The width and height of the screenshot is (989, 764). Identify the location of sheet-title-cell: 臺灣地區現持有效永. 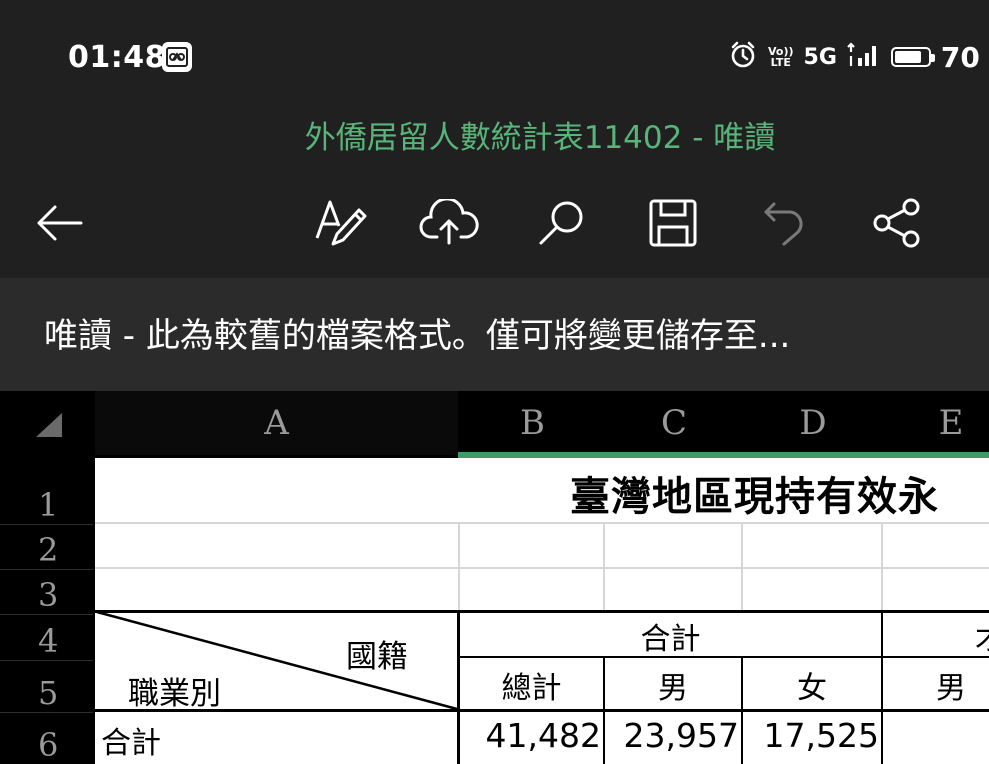
(754, 493).